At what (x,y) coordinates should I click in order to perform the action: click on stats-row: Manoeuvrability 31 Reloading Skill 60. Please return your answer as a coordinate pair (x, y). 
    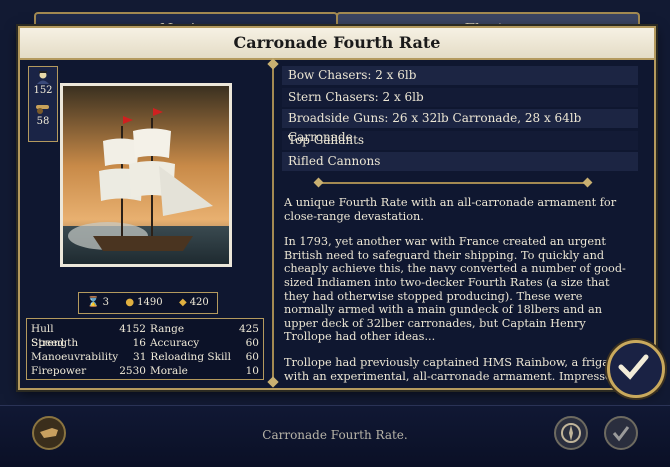
    Looking at the image, I should click on (145, 357).